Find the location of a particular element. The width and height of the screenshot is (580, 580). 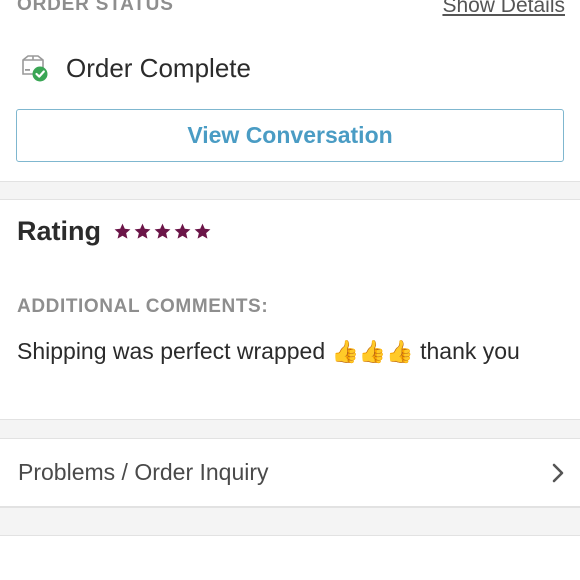

chevron-right-icon is located at coordinates (558, 473).